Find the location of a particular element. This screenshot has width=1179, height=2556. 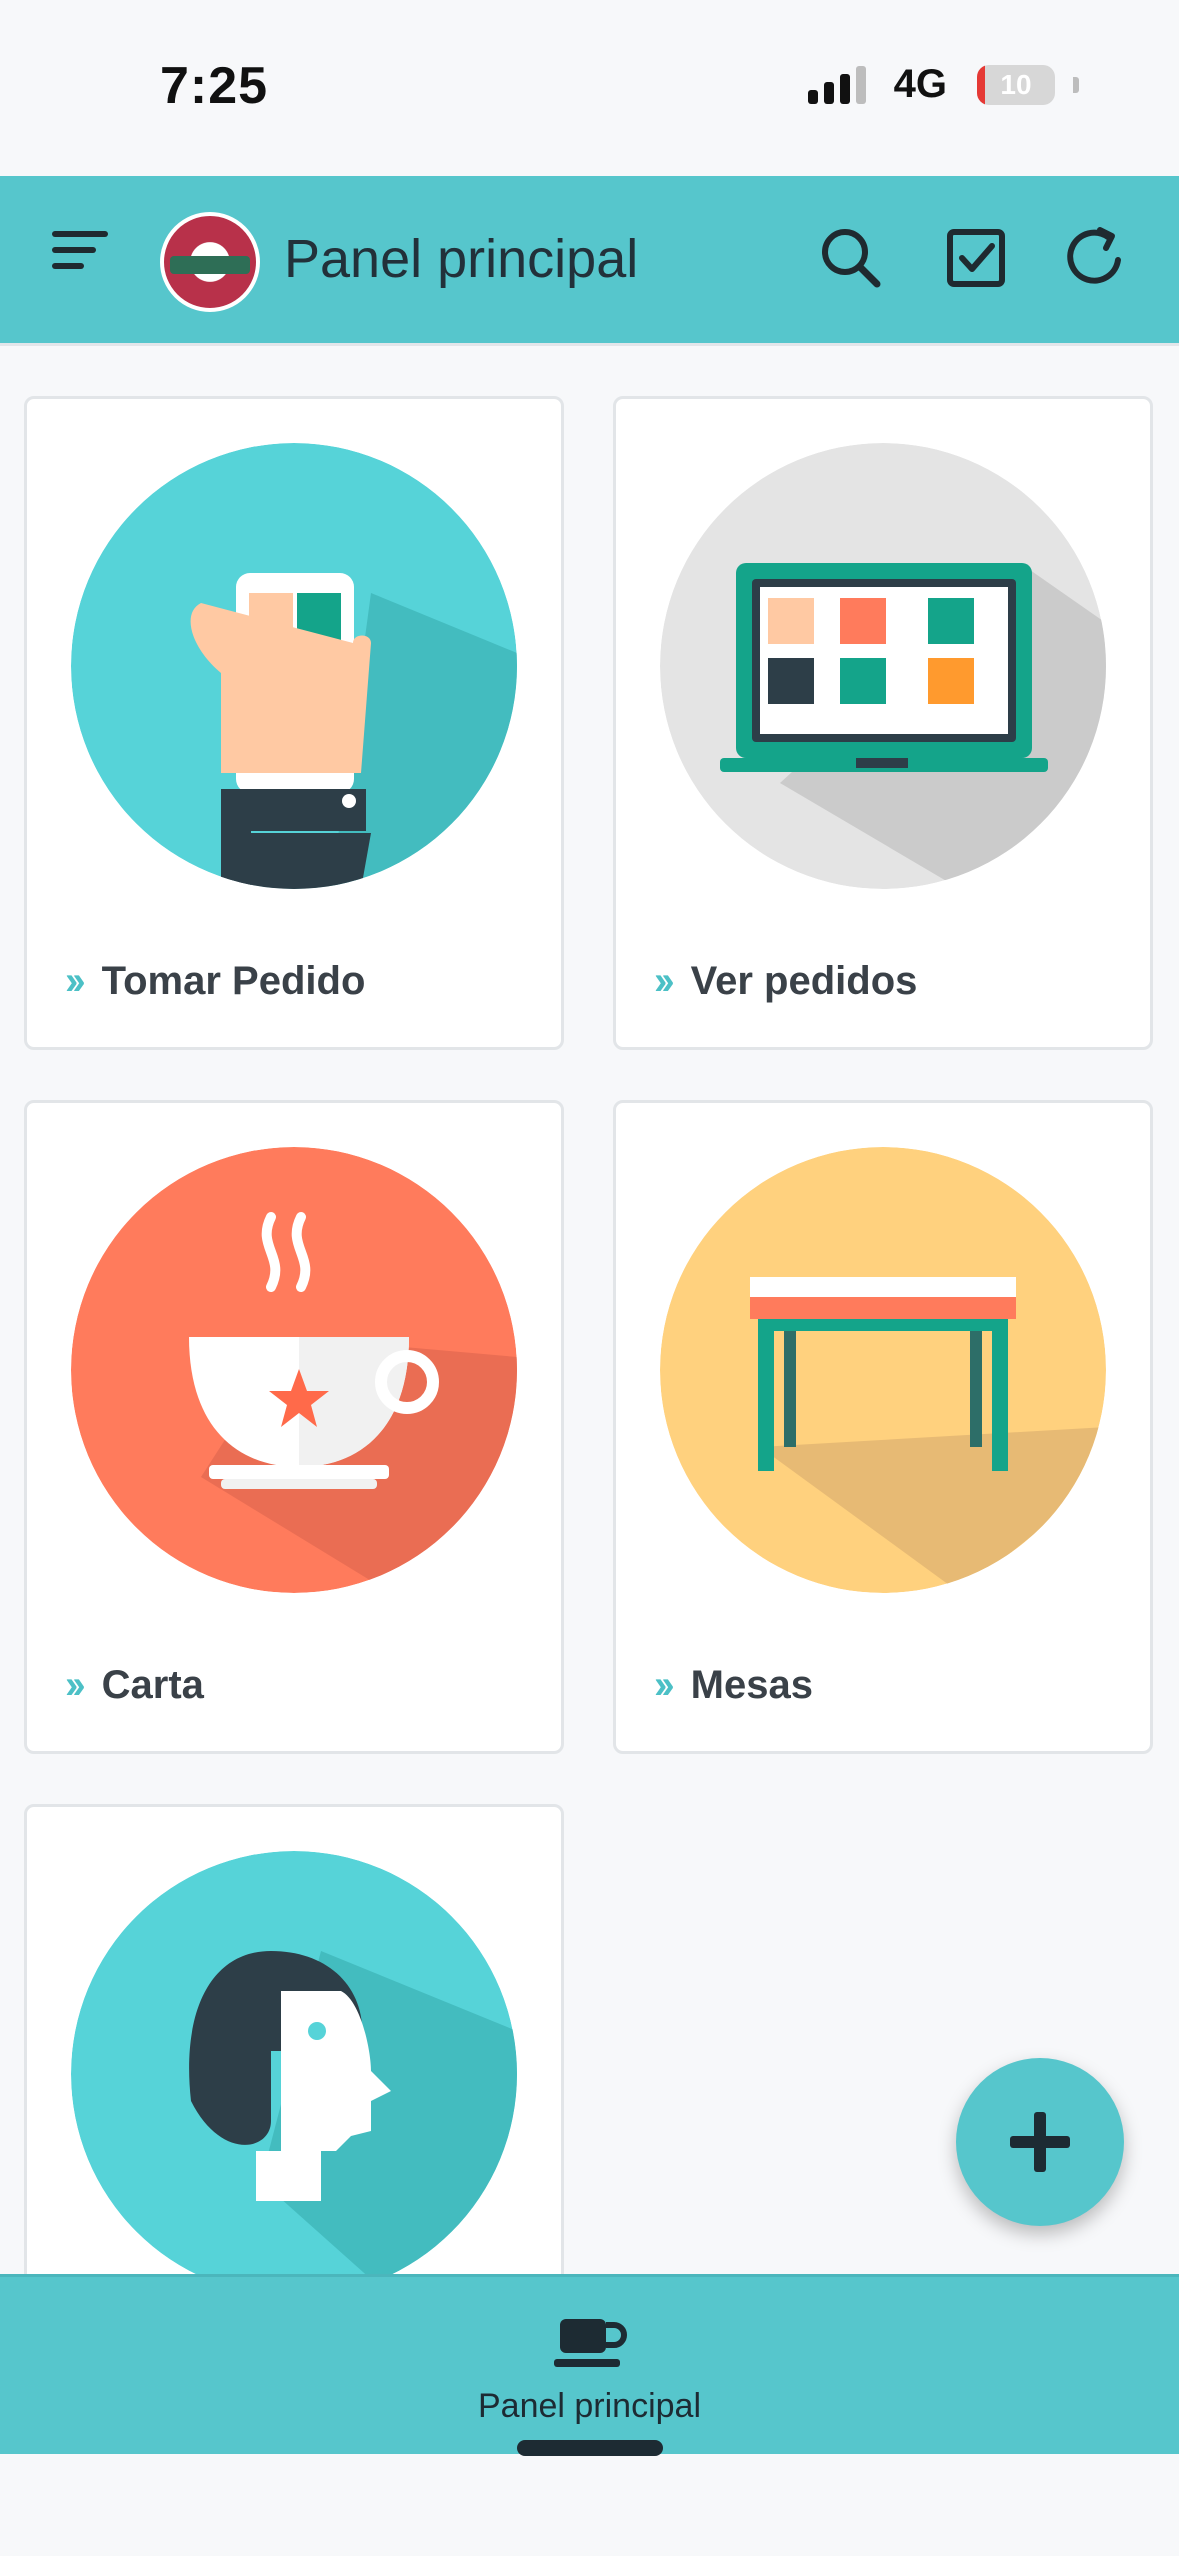

battery-icon: 10 is located at coordinates (1016, 84).